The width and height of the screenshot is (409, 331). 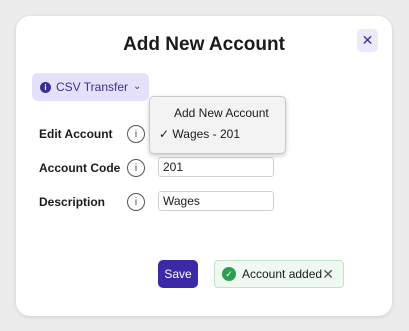 I want to click on csv-transfer-button: i CSV Transfer ⌄, so click(x=91, y=87).